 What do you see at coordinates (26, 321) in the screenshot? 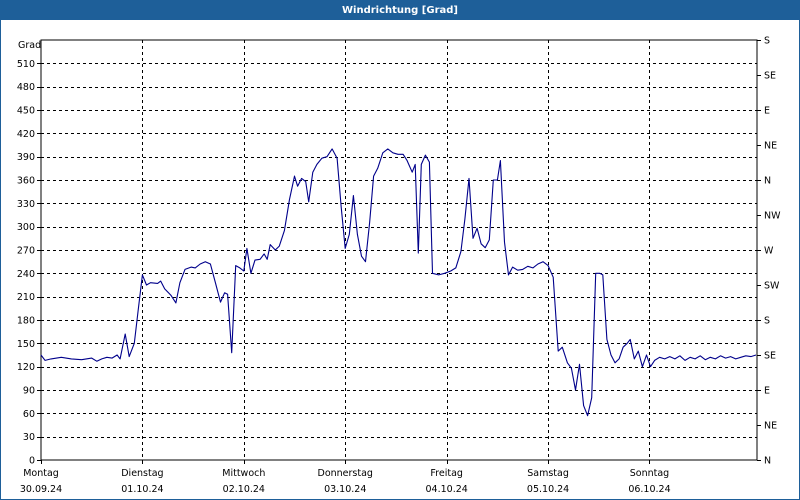
I see `y-tick-label: 180` at bounding box center [26, 321].